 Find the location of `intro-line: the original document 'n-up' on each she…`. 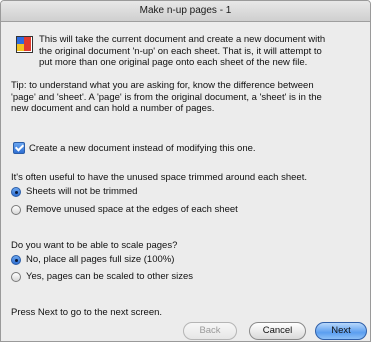

intro-line: the original document 'n-up' on each she… is located at coordinates (180, 51).